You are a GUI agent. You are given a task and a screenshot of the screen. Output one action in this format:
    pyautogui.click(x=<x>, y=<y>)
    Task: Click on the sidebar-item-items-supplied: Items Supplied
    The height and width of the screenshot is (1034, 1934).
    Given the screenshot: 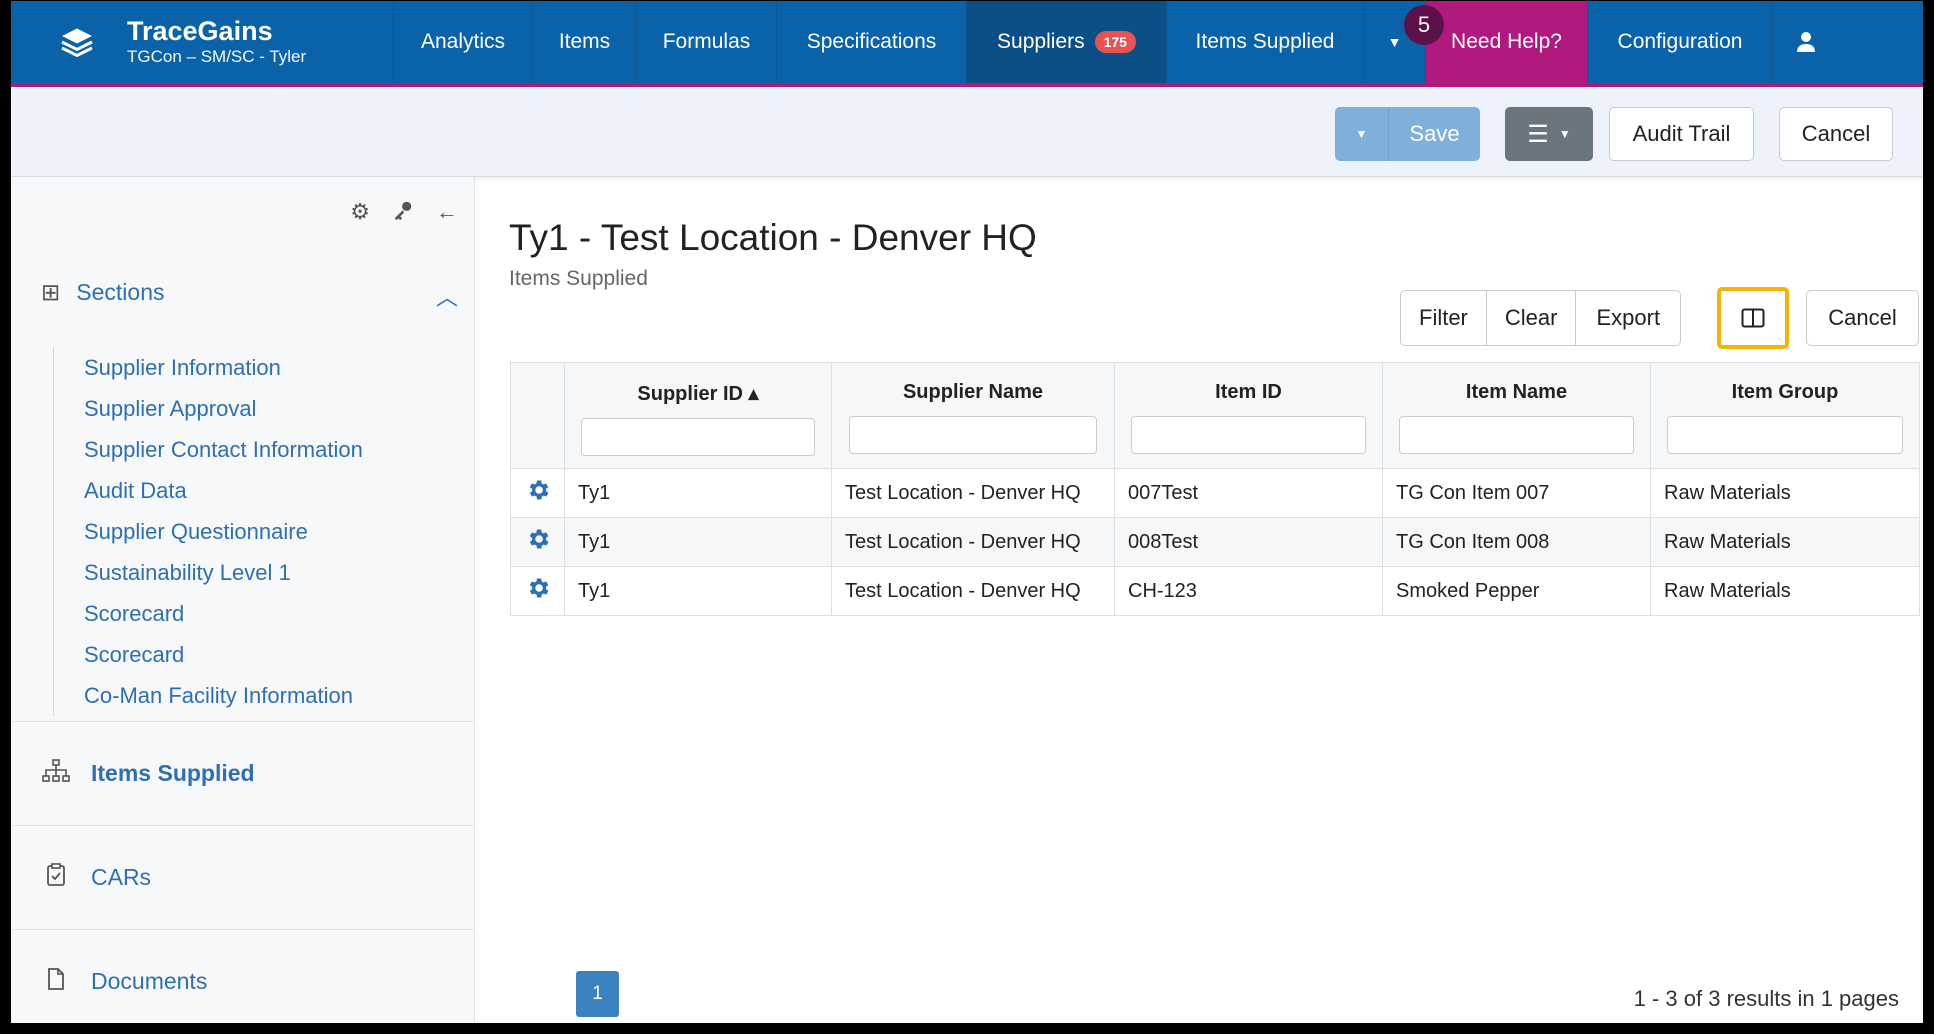 What is the action you would take?
    pyautogui.click(x=242, y=773)
    